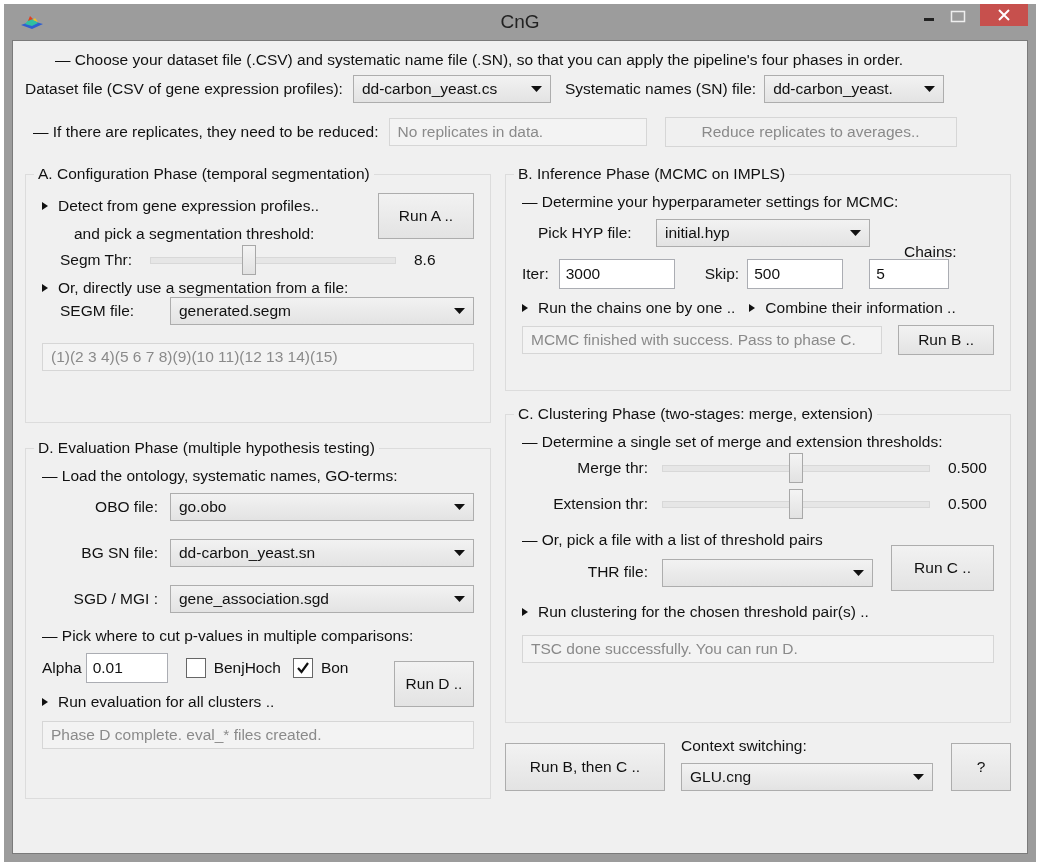  Describe the element at coordinates (722, 274) in the screenshot. I see `field-label: Skip:` at that location.